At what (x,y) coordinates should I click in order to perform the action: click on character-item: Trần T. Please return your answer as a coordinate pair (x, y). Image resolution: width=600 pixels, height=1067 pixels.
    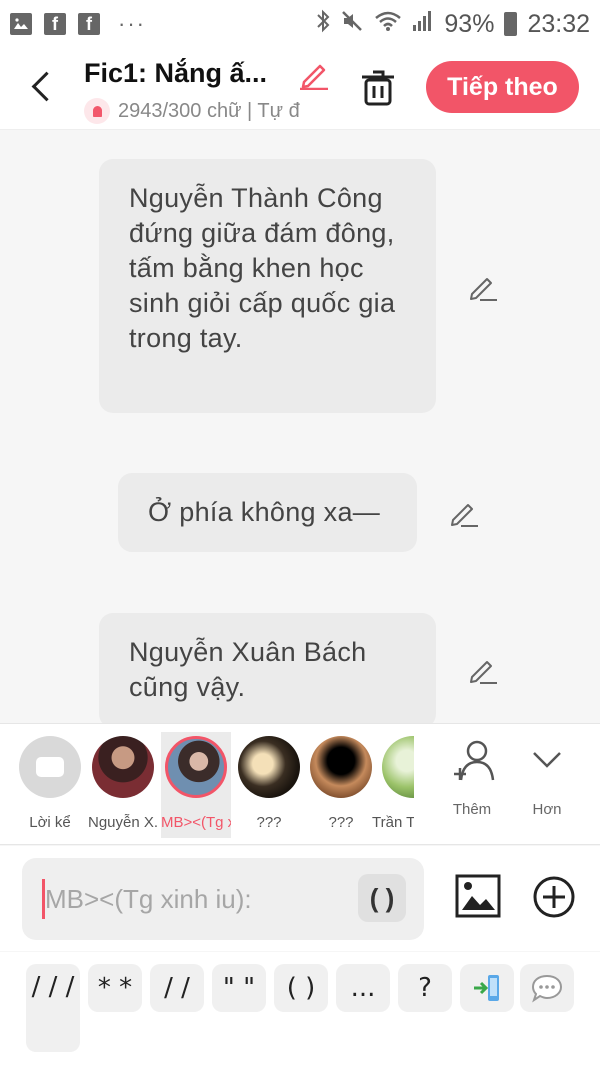
    Looking at the image, I should click on (393, 781).